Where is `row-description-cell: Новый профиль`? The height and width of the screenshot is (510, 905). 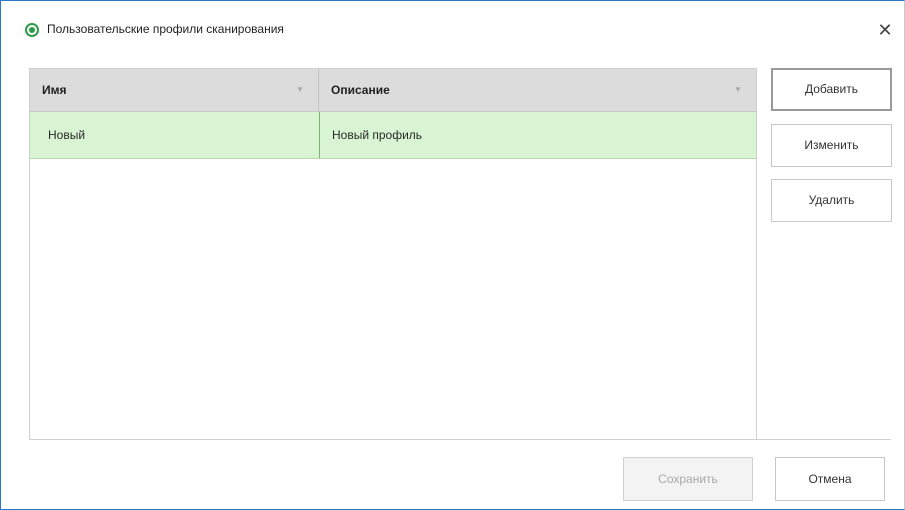 row-description-cell: Новый профиль is located at coordinates (537, 135).